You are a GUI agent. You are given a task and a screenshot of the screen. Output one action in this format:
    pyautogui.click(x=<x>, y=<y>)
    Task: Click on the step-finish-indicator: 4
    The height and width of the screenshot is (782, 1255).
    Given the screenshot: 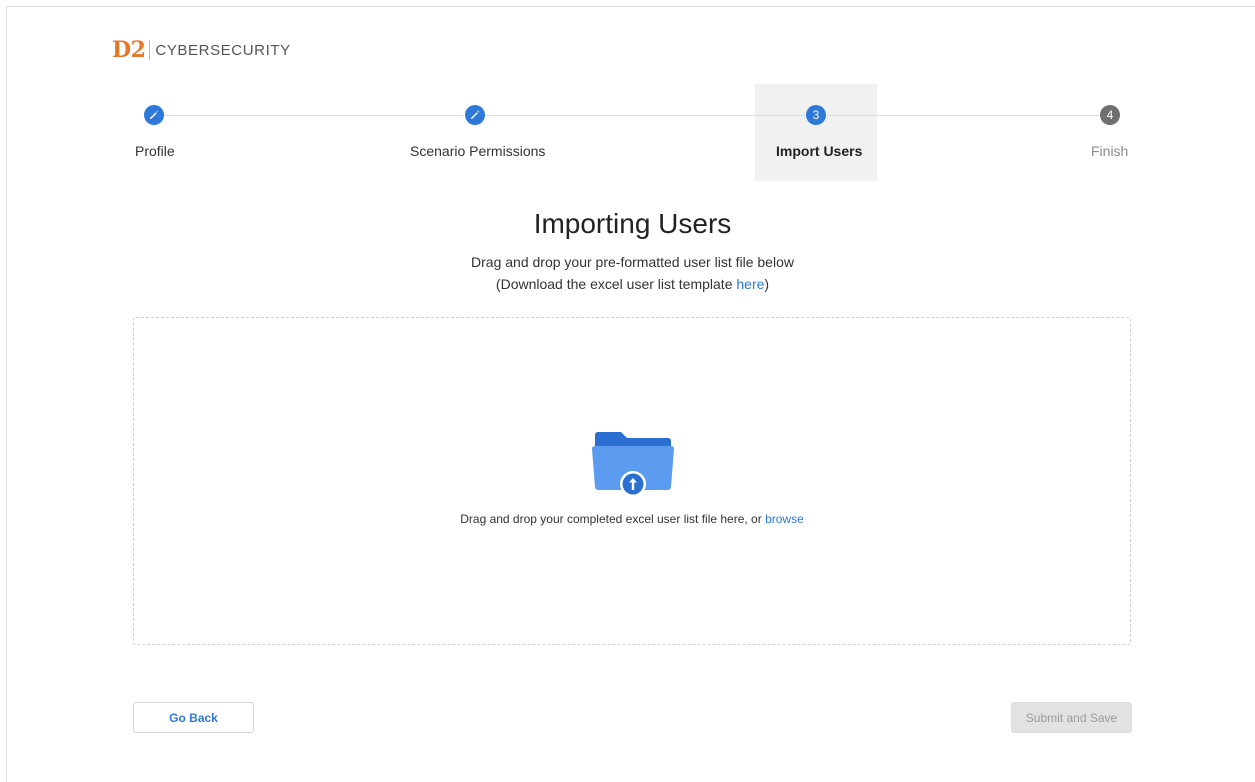 What is the action you would take?
    pyautogui.click(x=1110, y=115)
    